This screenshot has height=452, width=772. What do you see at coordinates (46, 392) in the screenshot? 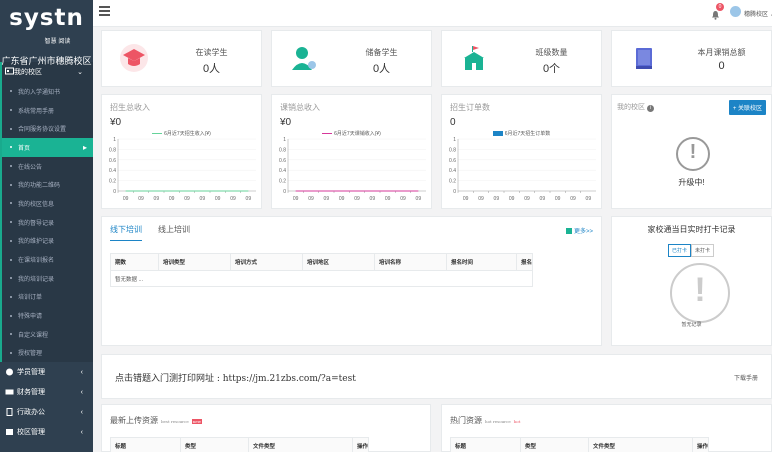
I see `nav-finance-management: 财务管理 ‹` at bounding box center [46, 392].